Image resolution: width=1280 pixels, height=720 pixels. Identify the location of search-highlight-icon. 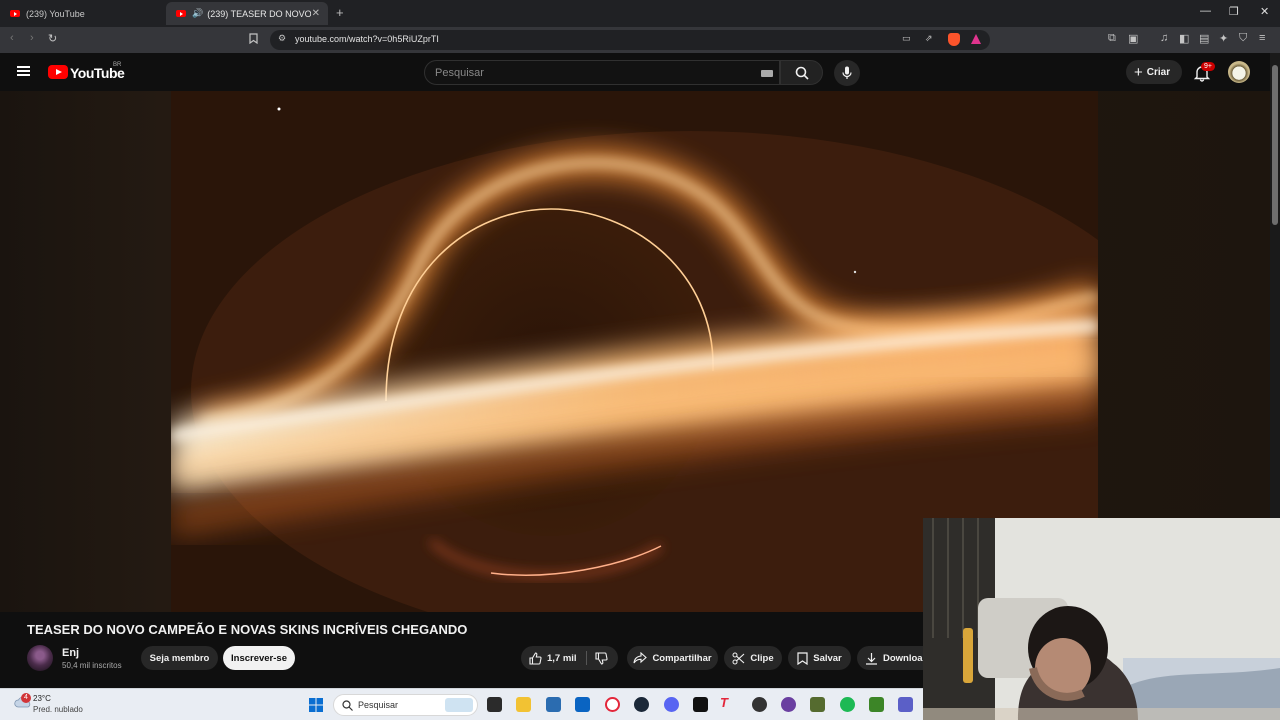
(459, 705).